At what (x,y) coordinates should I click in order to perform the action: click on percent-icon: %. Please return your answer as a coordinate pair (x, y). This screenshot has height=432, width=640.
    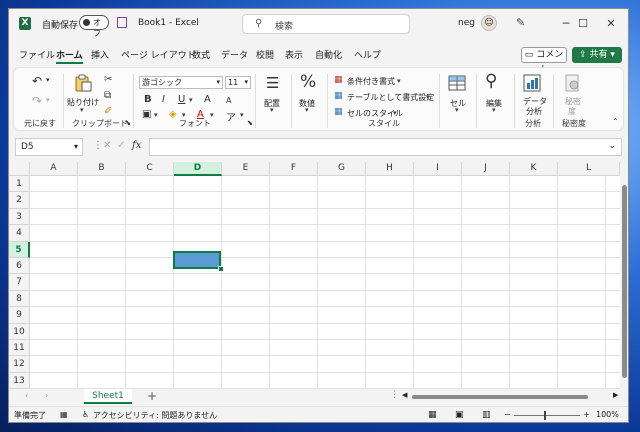
    Looking at the image, I should click on (308, 82).